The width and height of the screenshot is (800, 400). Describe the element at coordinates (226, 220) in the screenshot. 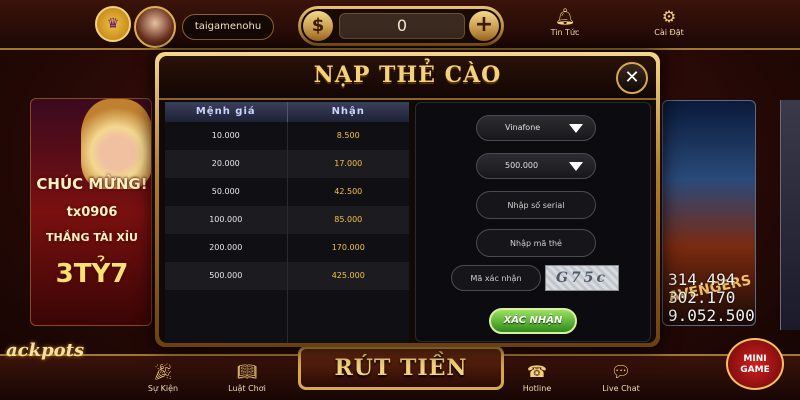

I see `denomination-cell: 100.000` at that location.